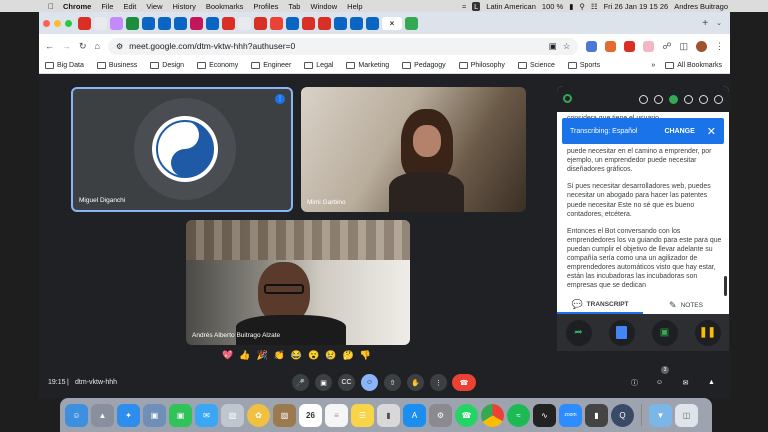 This screenshot has height=432, width=768. I want to click on search-icon: ⚲, so click(582, 6).